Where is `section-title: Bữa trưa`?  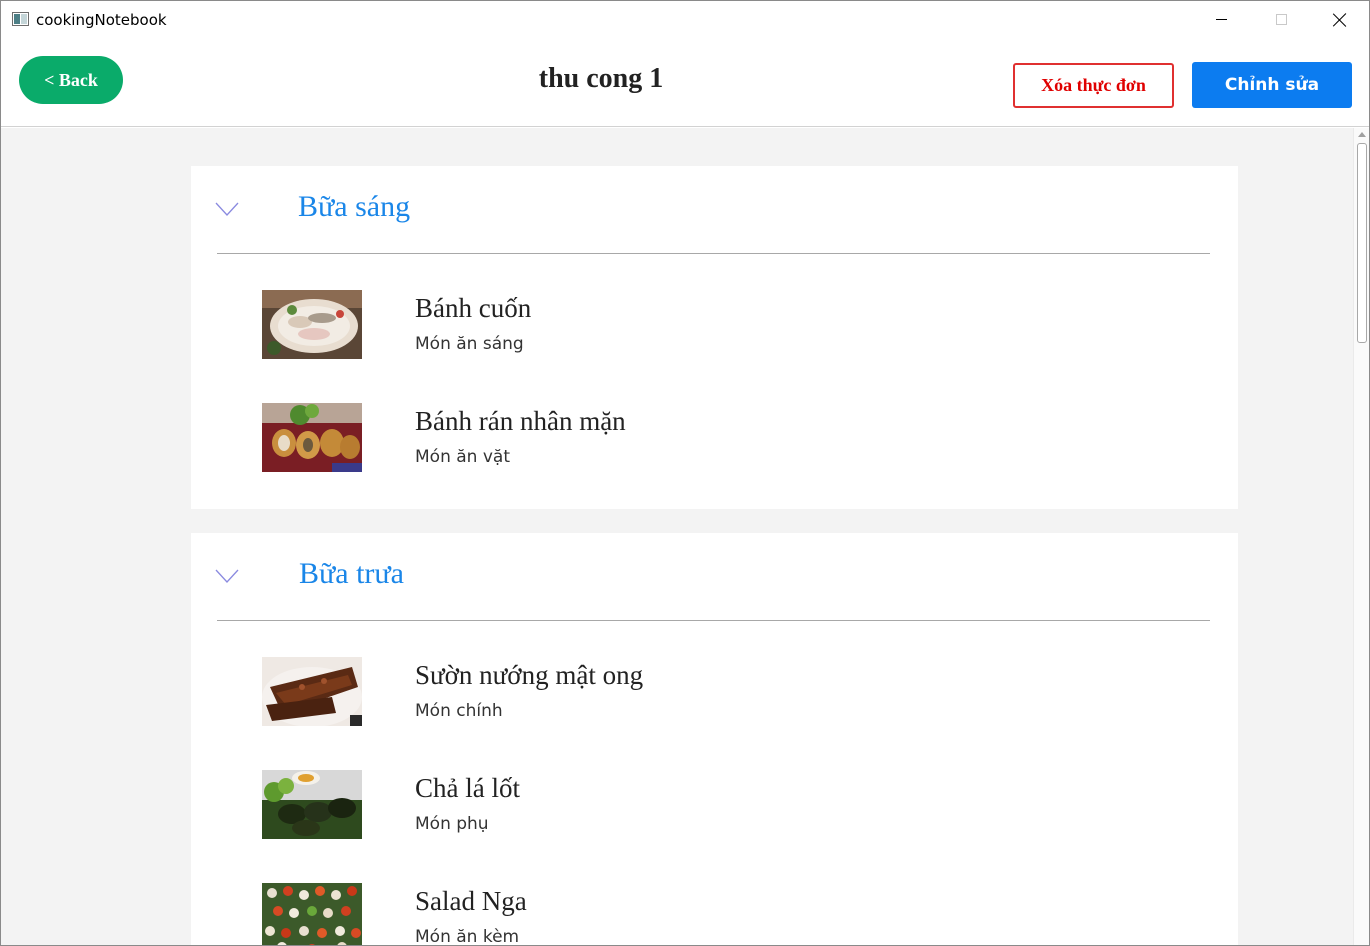 section-title: Bữa trưa is located at coordinates (351, 574).